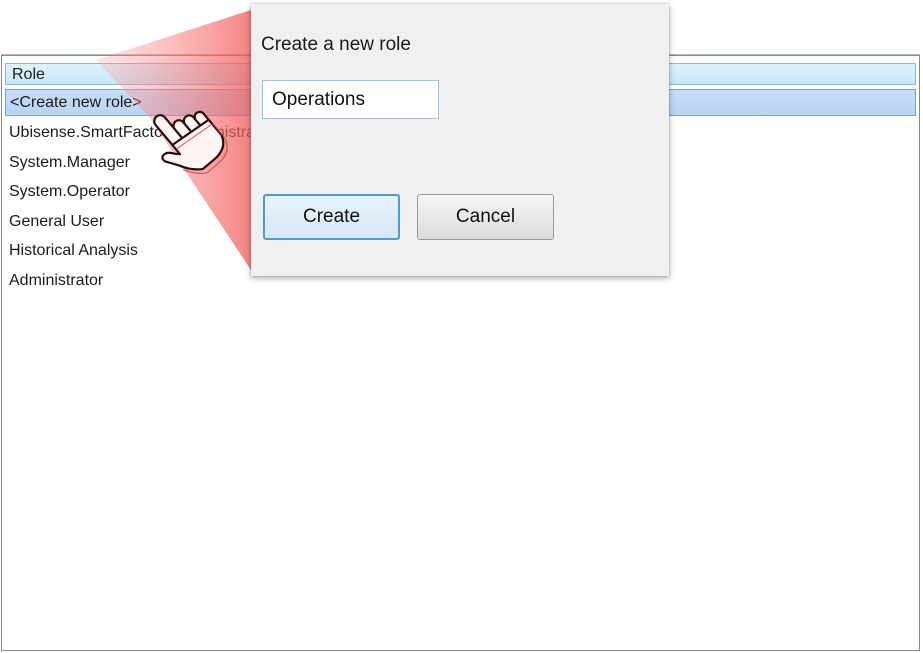 Image resolution: width=923 pixels, height=653 pixels. I want to click on hand-pointer-icon, so click(190, 142).